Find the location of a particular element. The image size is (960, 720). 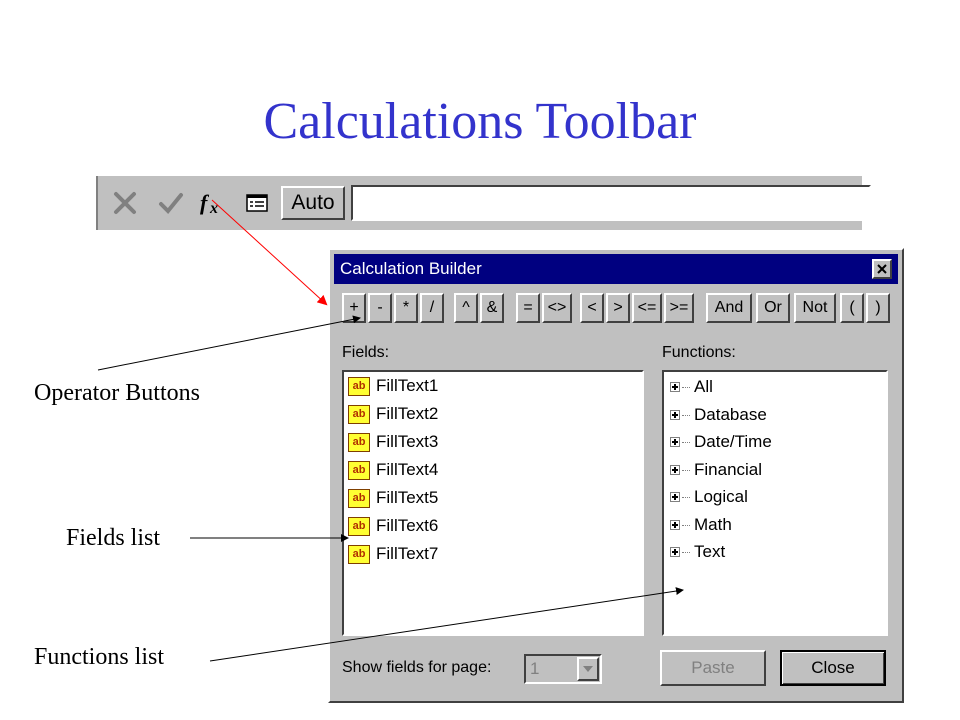

operator-pointer-line is located at coordinates (229, 343).